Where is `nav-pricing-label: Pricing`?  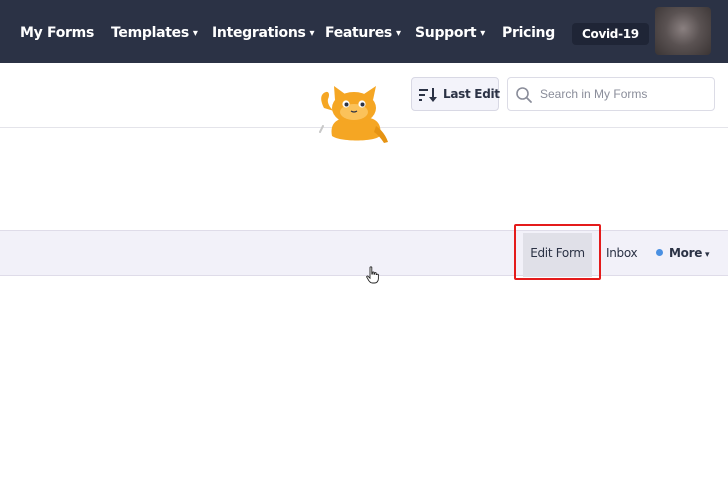
nav-pricing-label: Pricing is located at coordinates (528, 33).